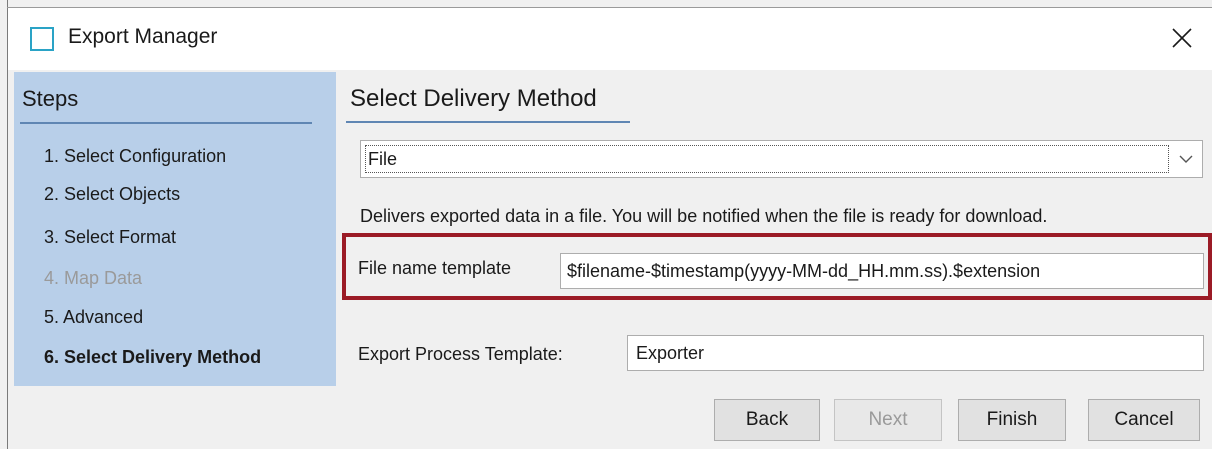  Describe the element at coordinates (1144, 420) in the screenshot. I see `cancel-button: Cancel` at that location.